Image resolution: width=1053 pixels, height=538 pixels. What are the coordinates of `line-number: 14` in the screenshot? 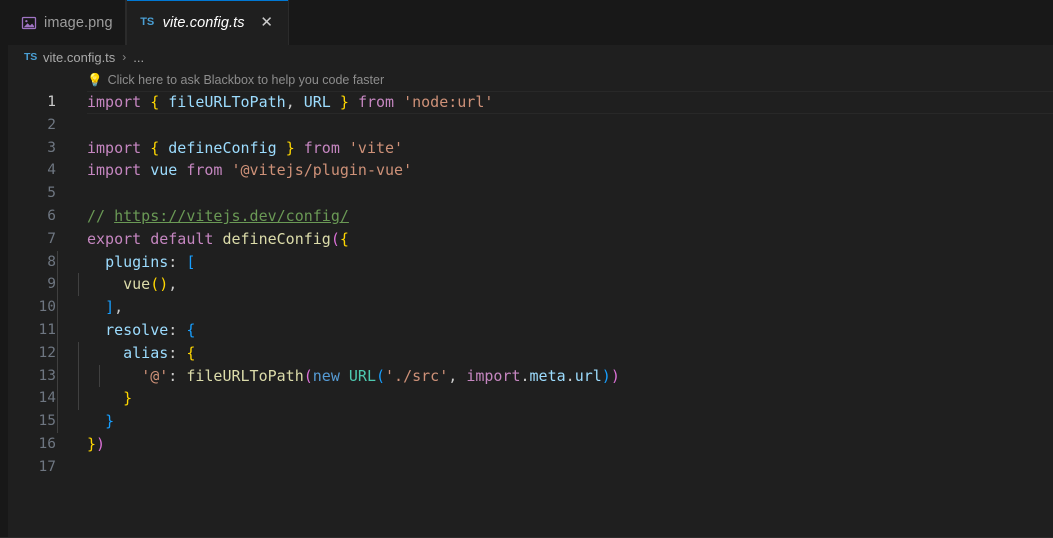 It's located at (47, 398).